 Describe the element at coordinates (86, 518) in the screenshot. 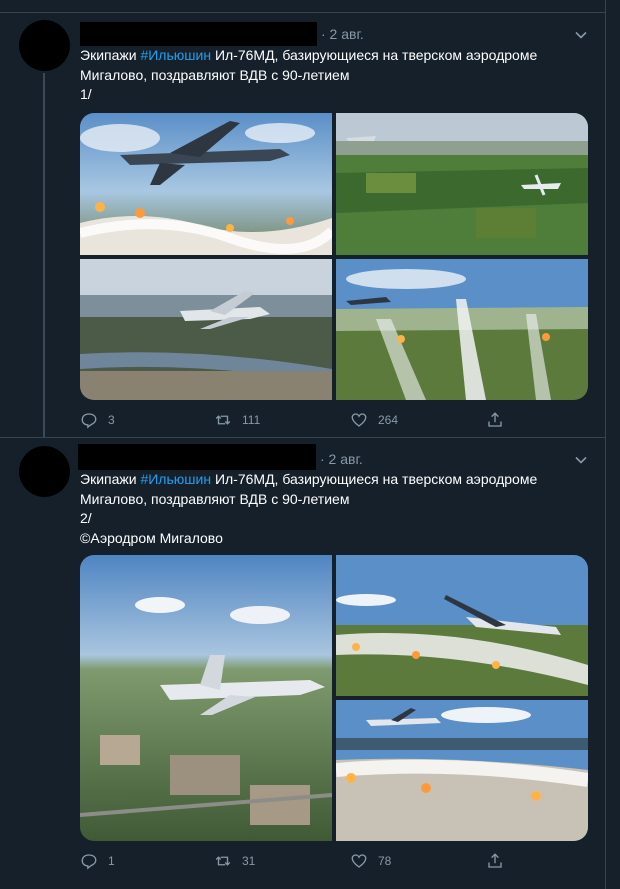

I see `tweet-text-line3: 2/` at that location.